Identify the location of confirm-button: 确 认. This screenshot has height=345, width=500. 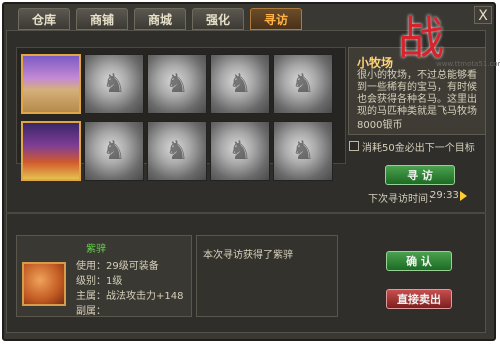
(419, 261).